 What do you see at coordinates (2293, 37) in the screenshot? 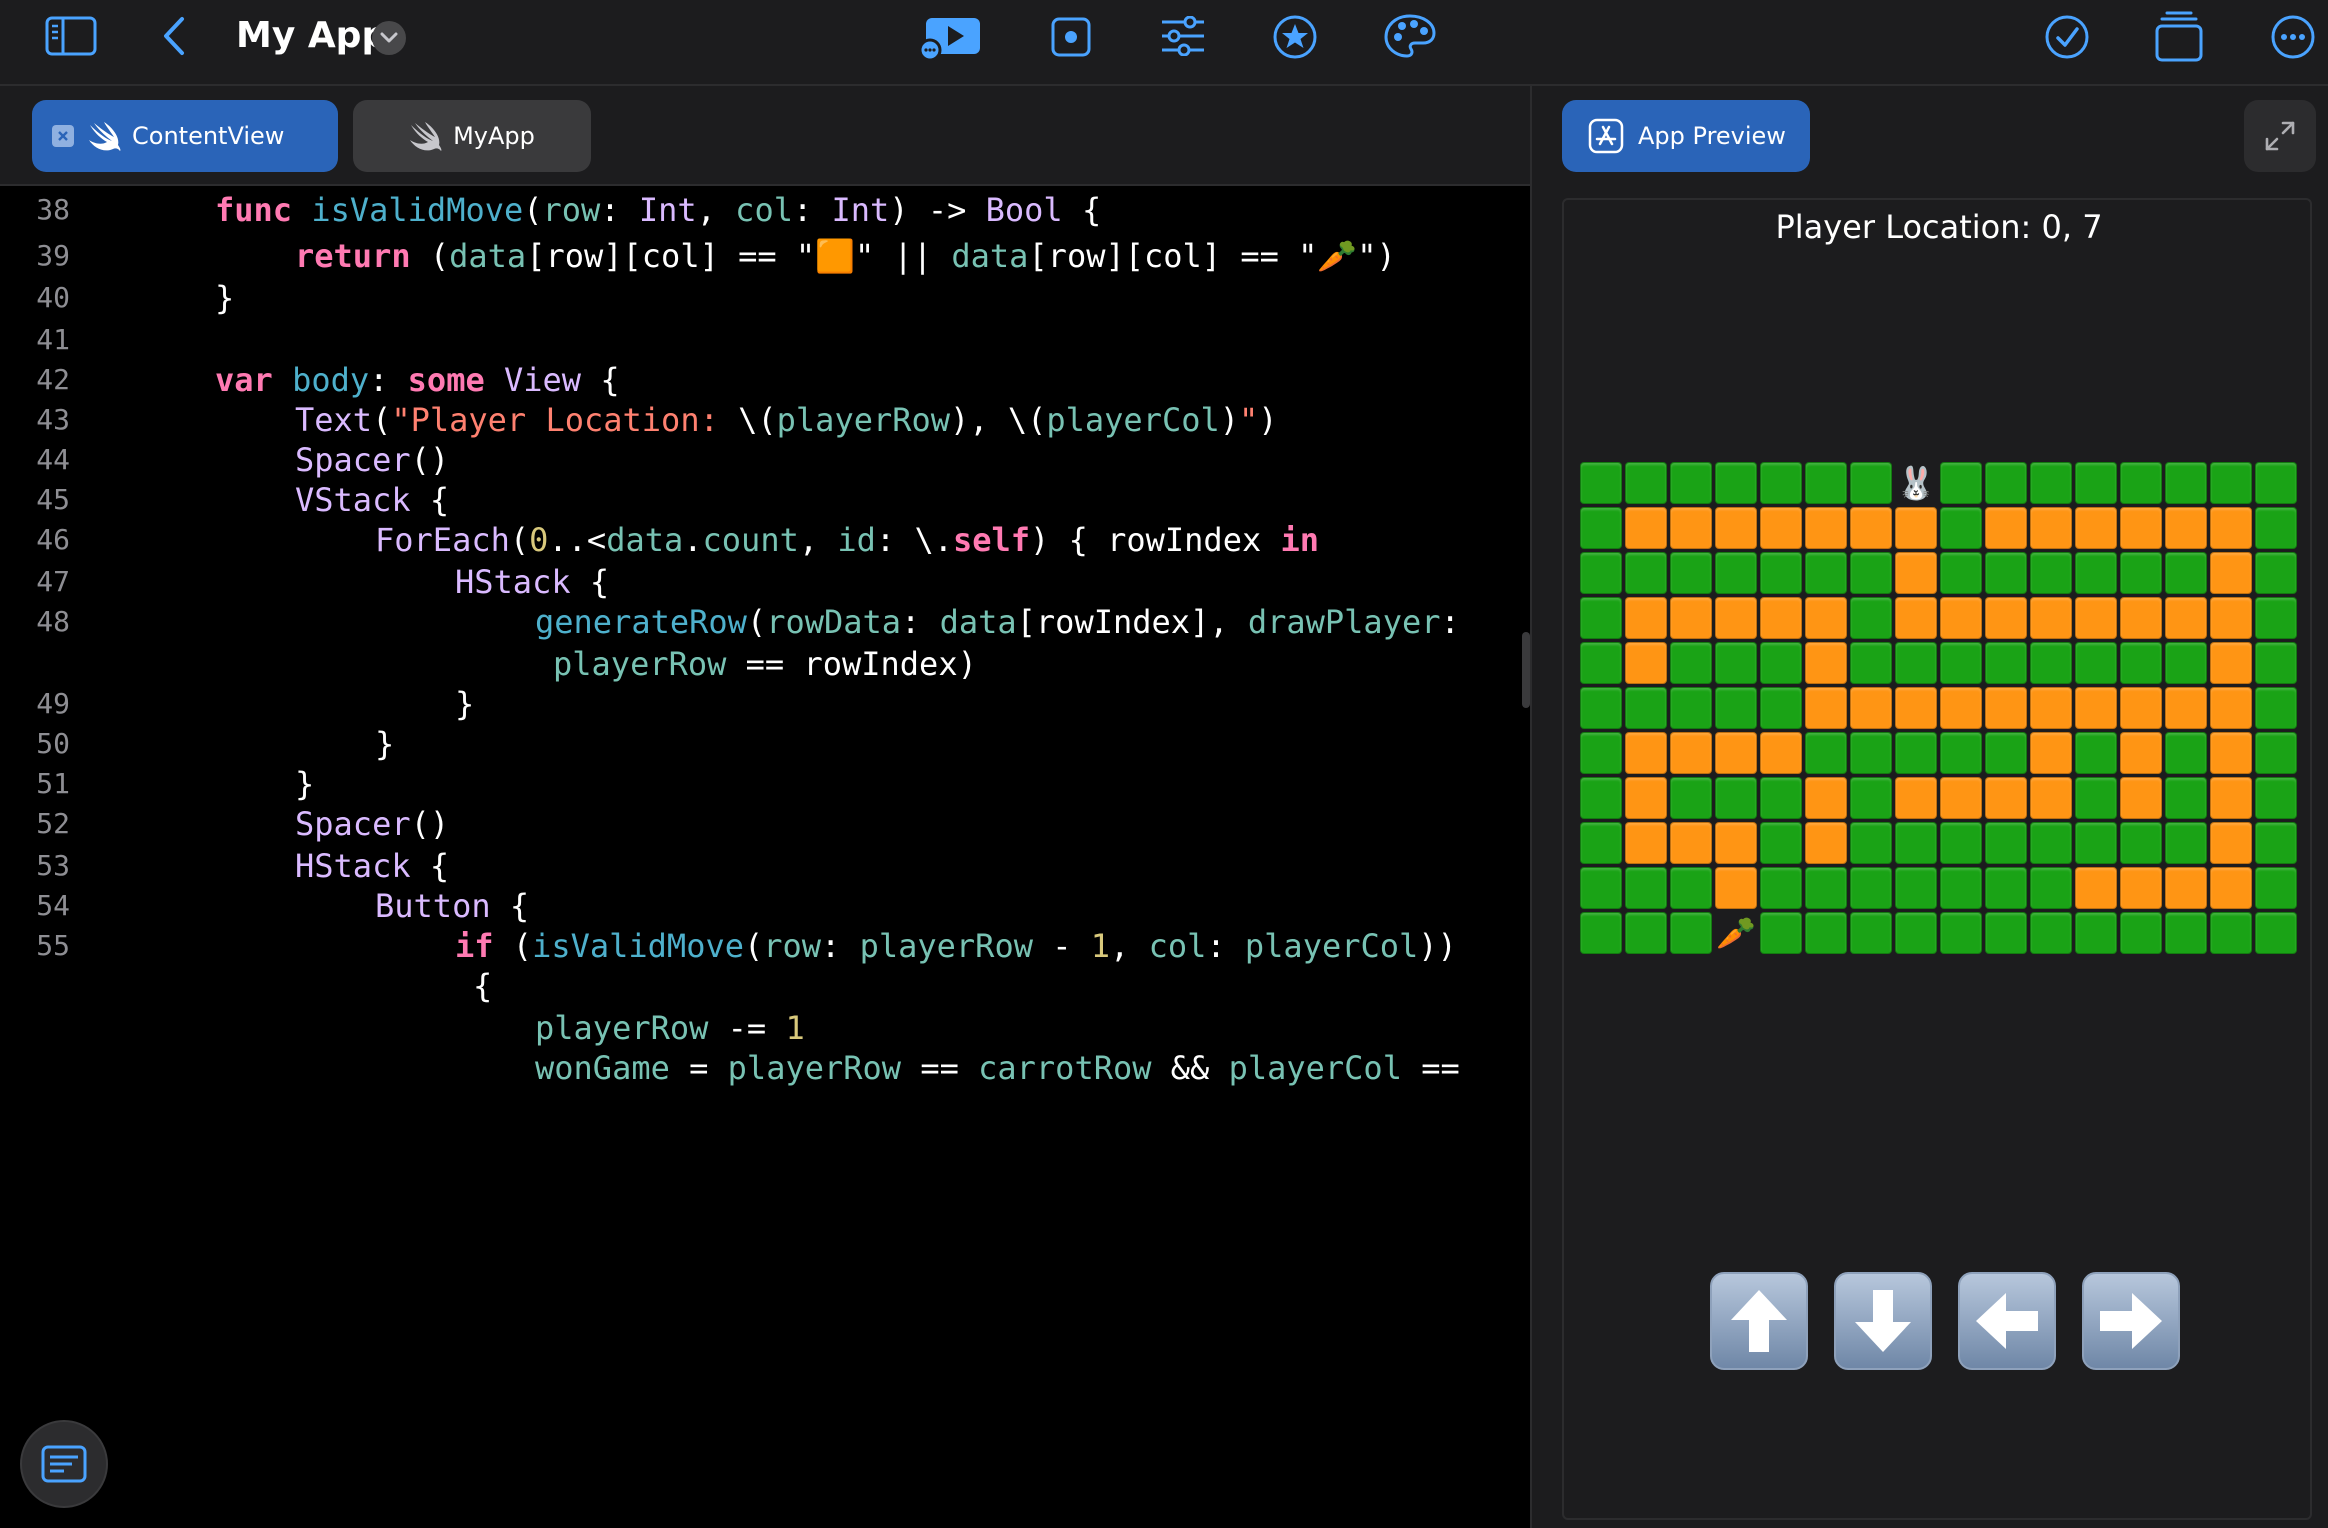
I see `more-icon` at bounding box center [2293, 37].